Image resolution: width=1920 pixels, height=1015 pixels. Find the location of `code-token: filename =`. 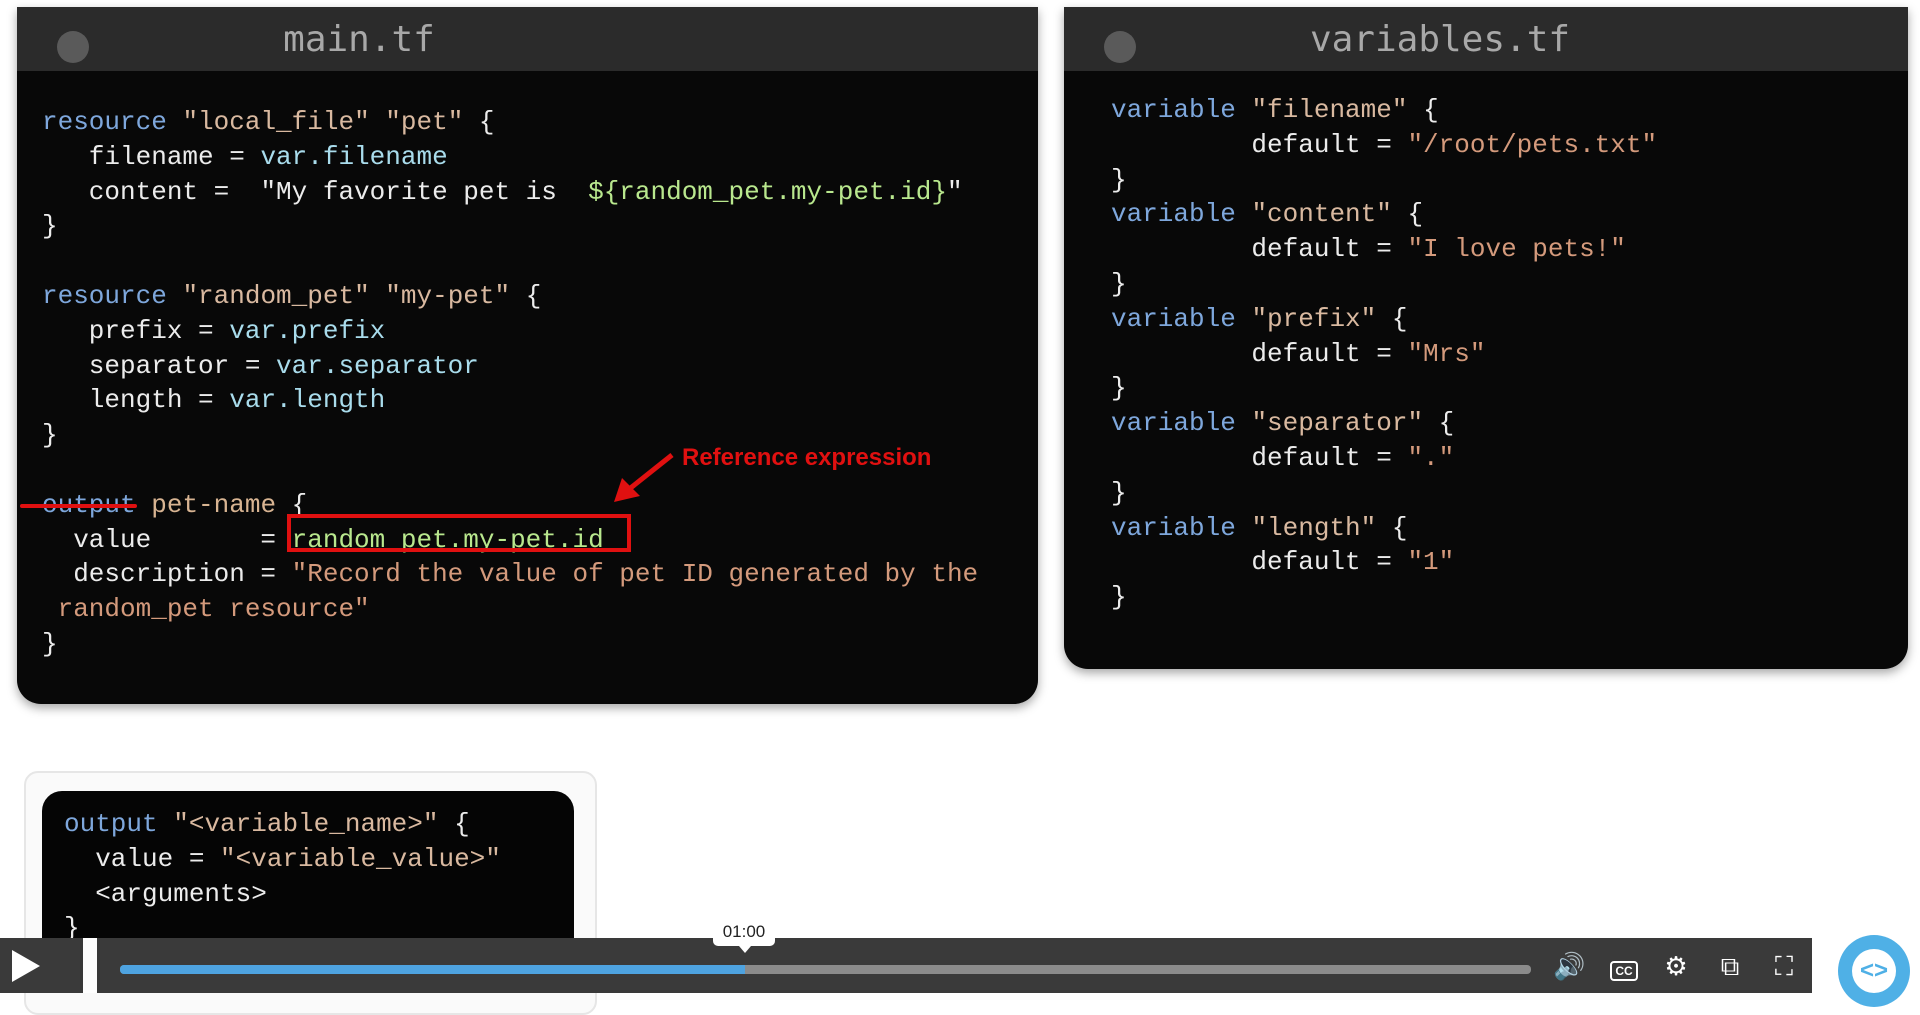

code-token: filename = is located at coordinates (151, 156).